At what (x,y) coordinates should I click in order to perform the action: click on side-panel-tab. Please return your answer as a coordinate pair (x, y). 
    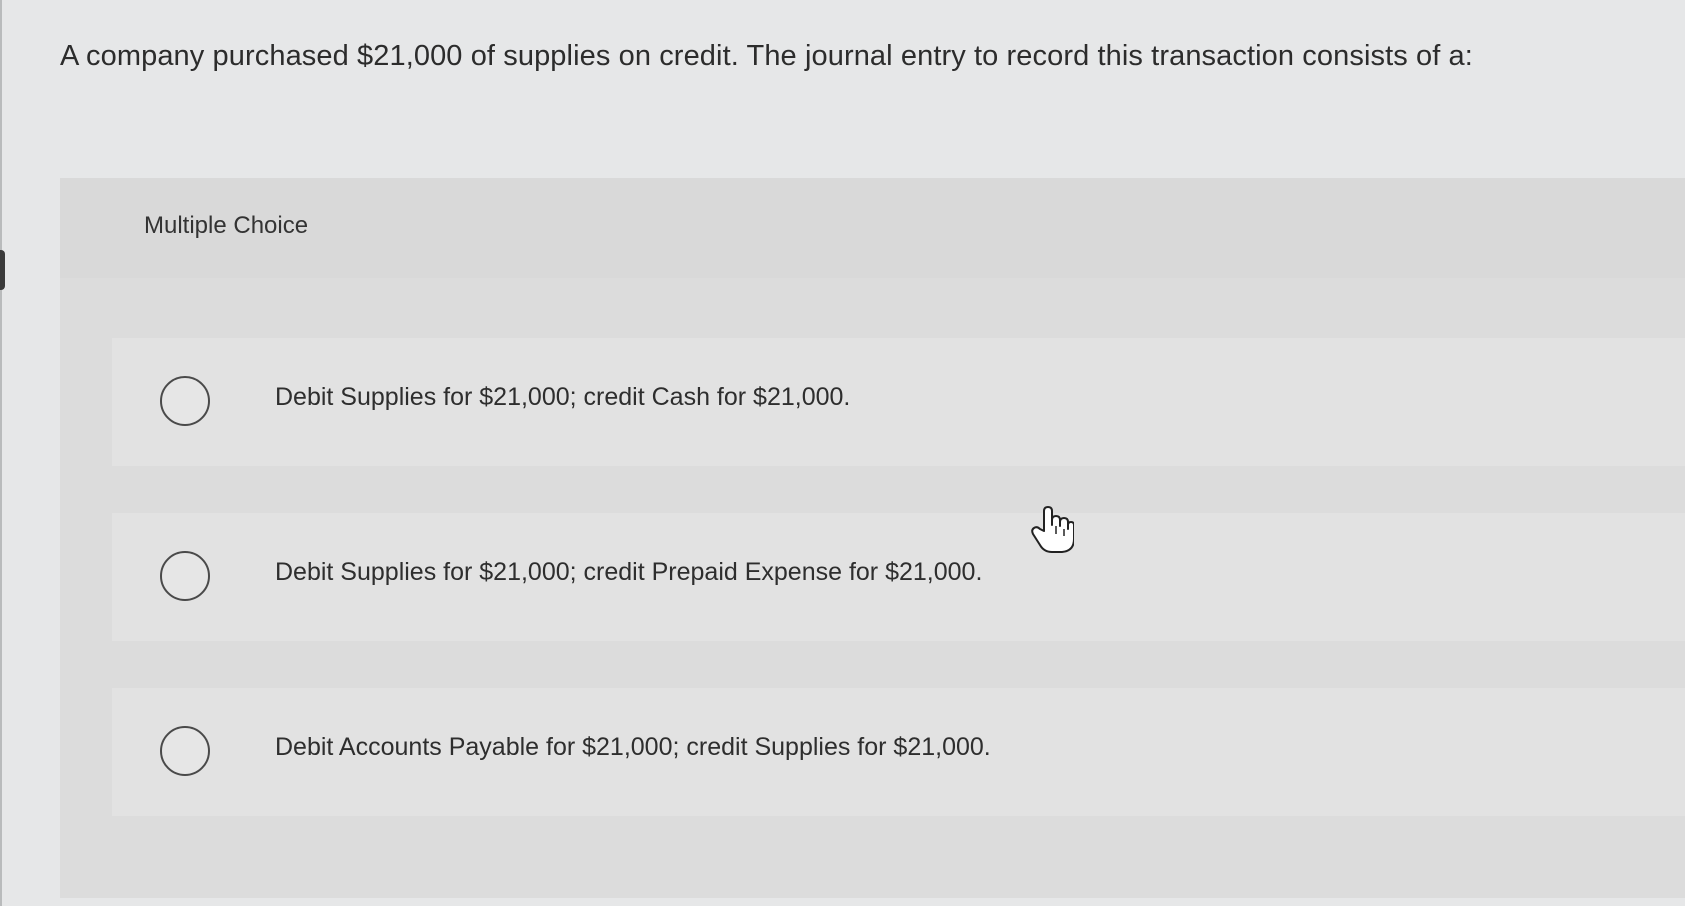
    Looking at the image, I should click on (2, 270).